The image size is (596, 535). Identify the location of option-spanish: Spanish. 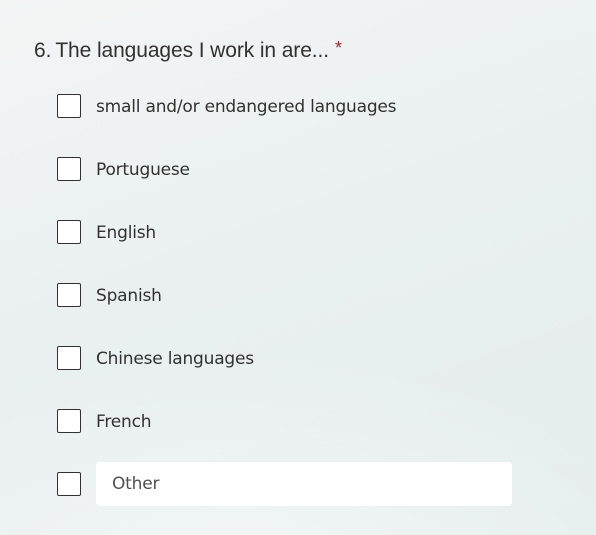
(284, 307).